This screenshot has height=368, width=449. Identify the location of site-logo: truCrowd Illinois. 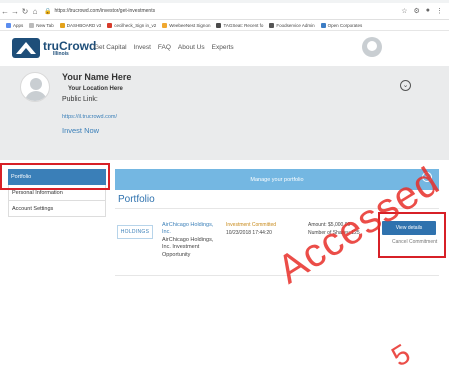
(54, 48).